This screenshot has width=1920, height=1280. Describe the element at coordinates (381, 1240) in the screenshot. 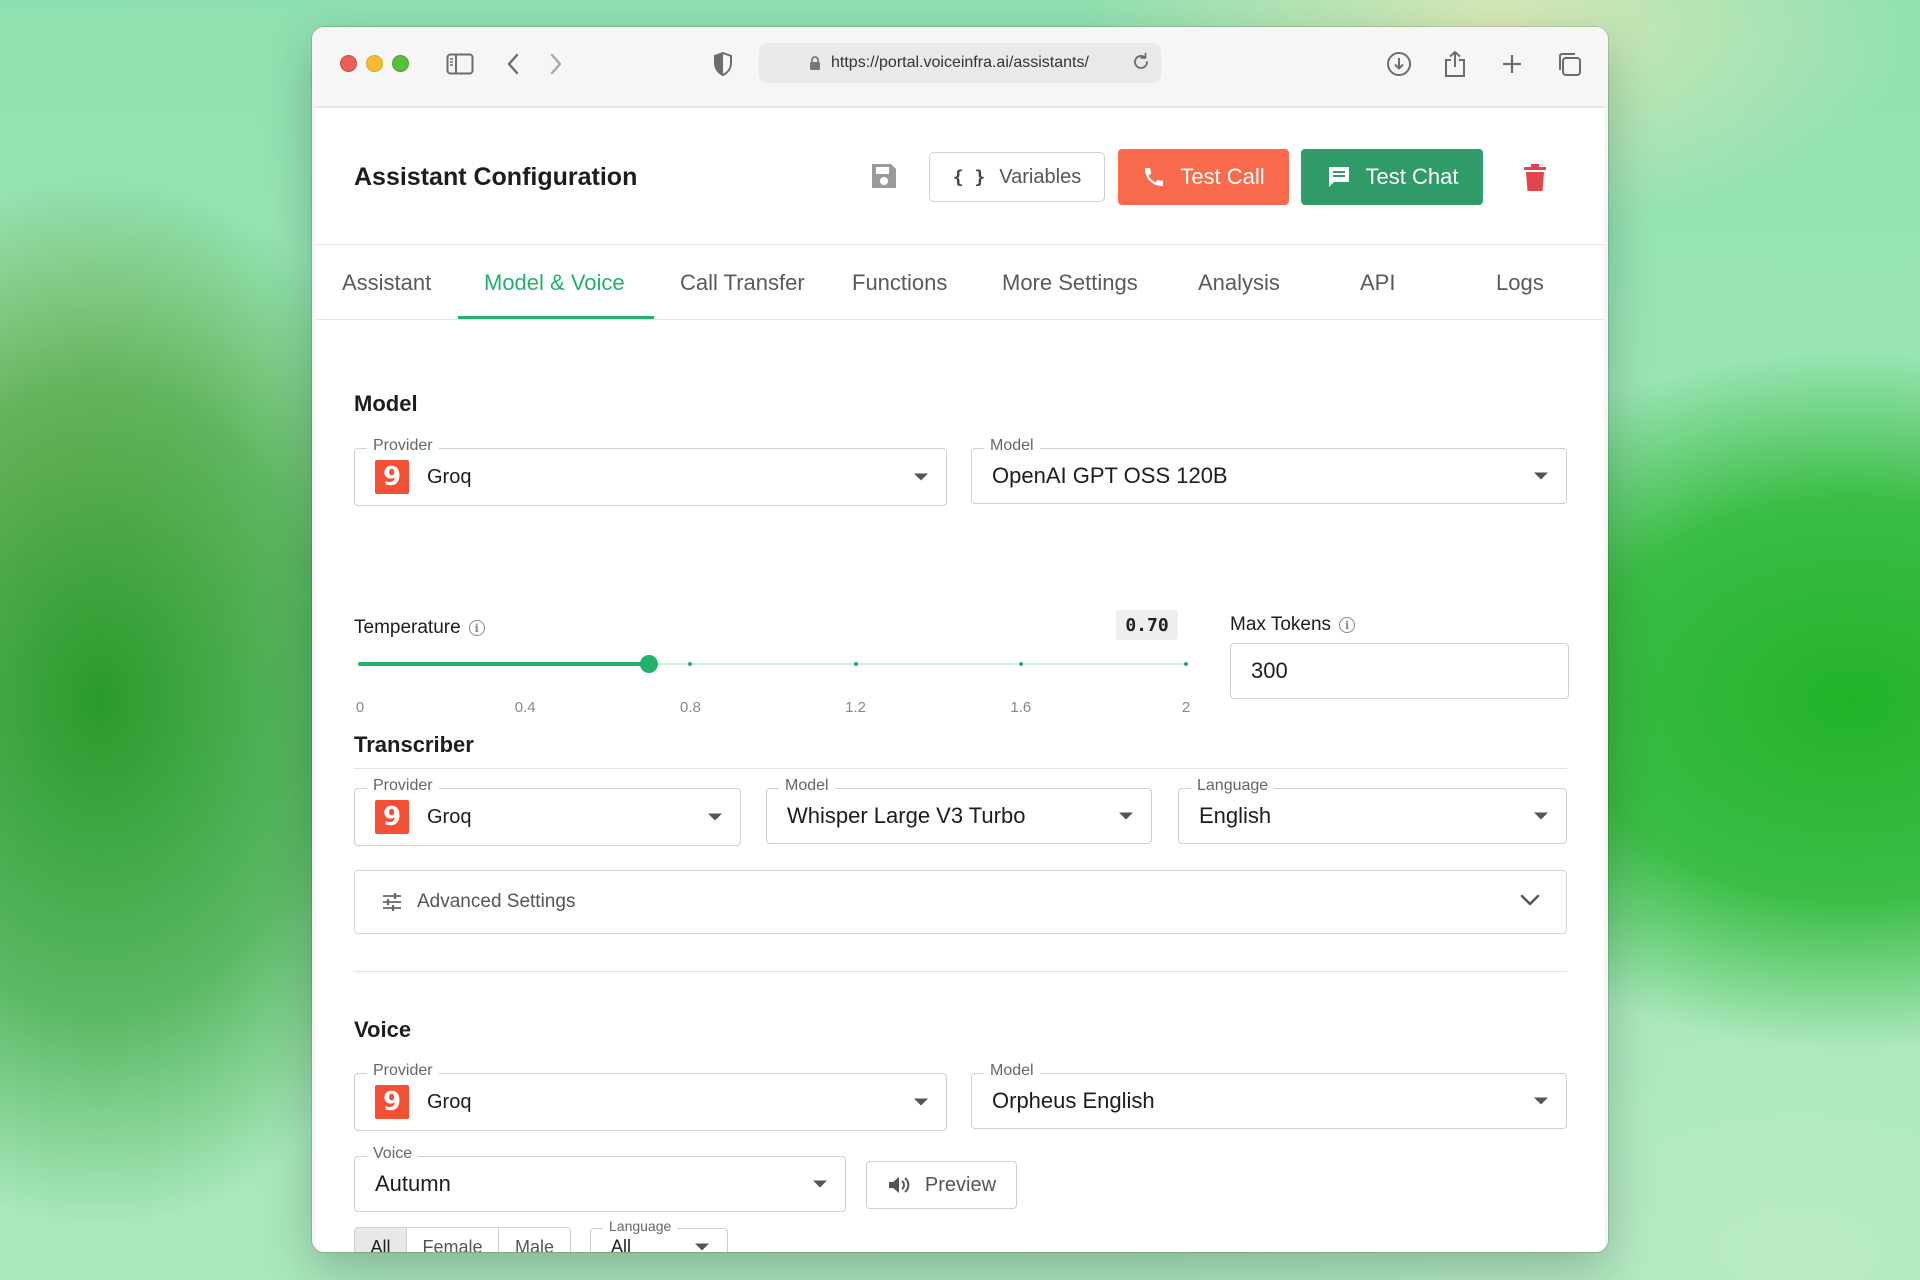

I see `filter-all-button: All` at that location.